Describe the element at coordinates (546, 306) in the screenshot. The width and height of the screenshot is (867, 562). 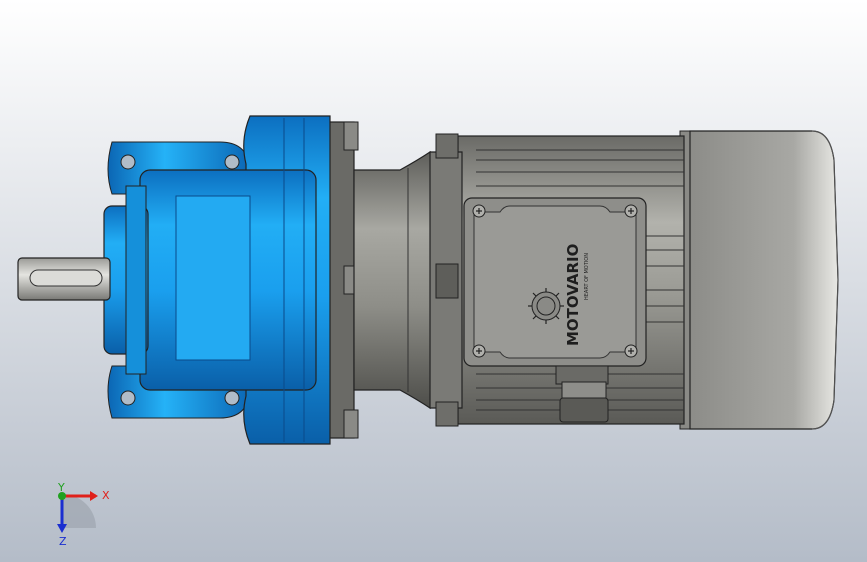
I see `gear-logo-icon` at that location.